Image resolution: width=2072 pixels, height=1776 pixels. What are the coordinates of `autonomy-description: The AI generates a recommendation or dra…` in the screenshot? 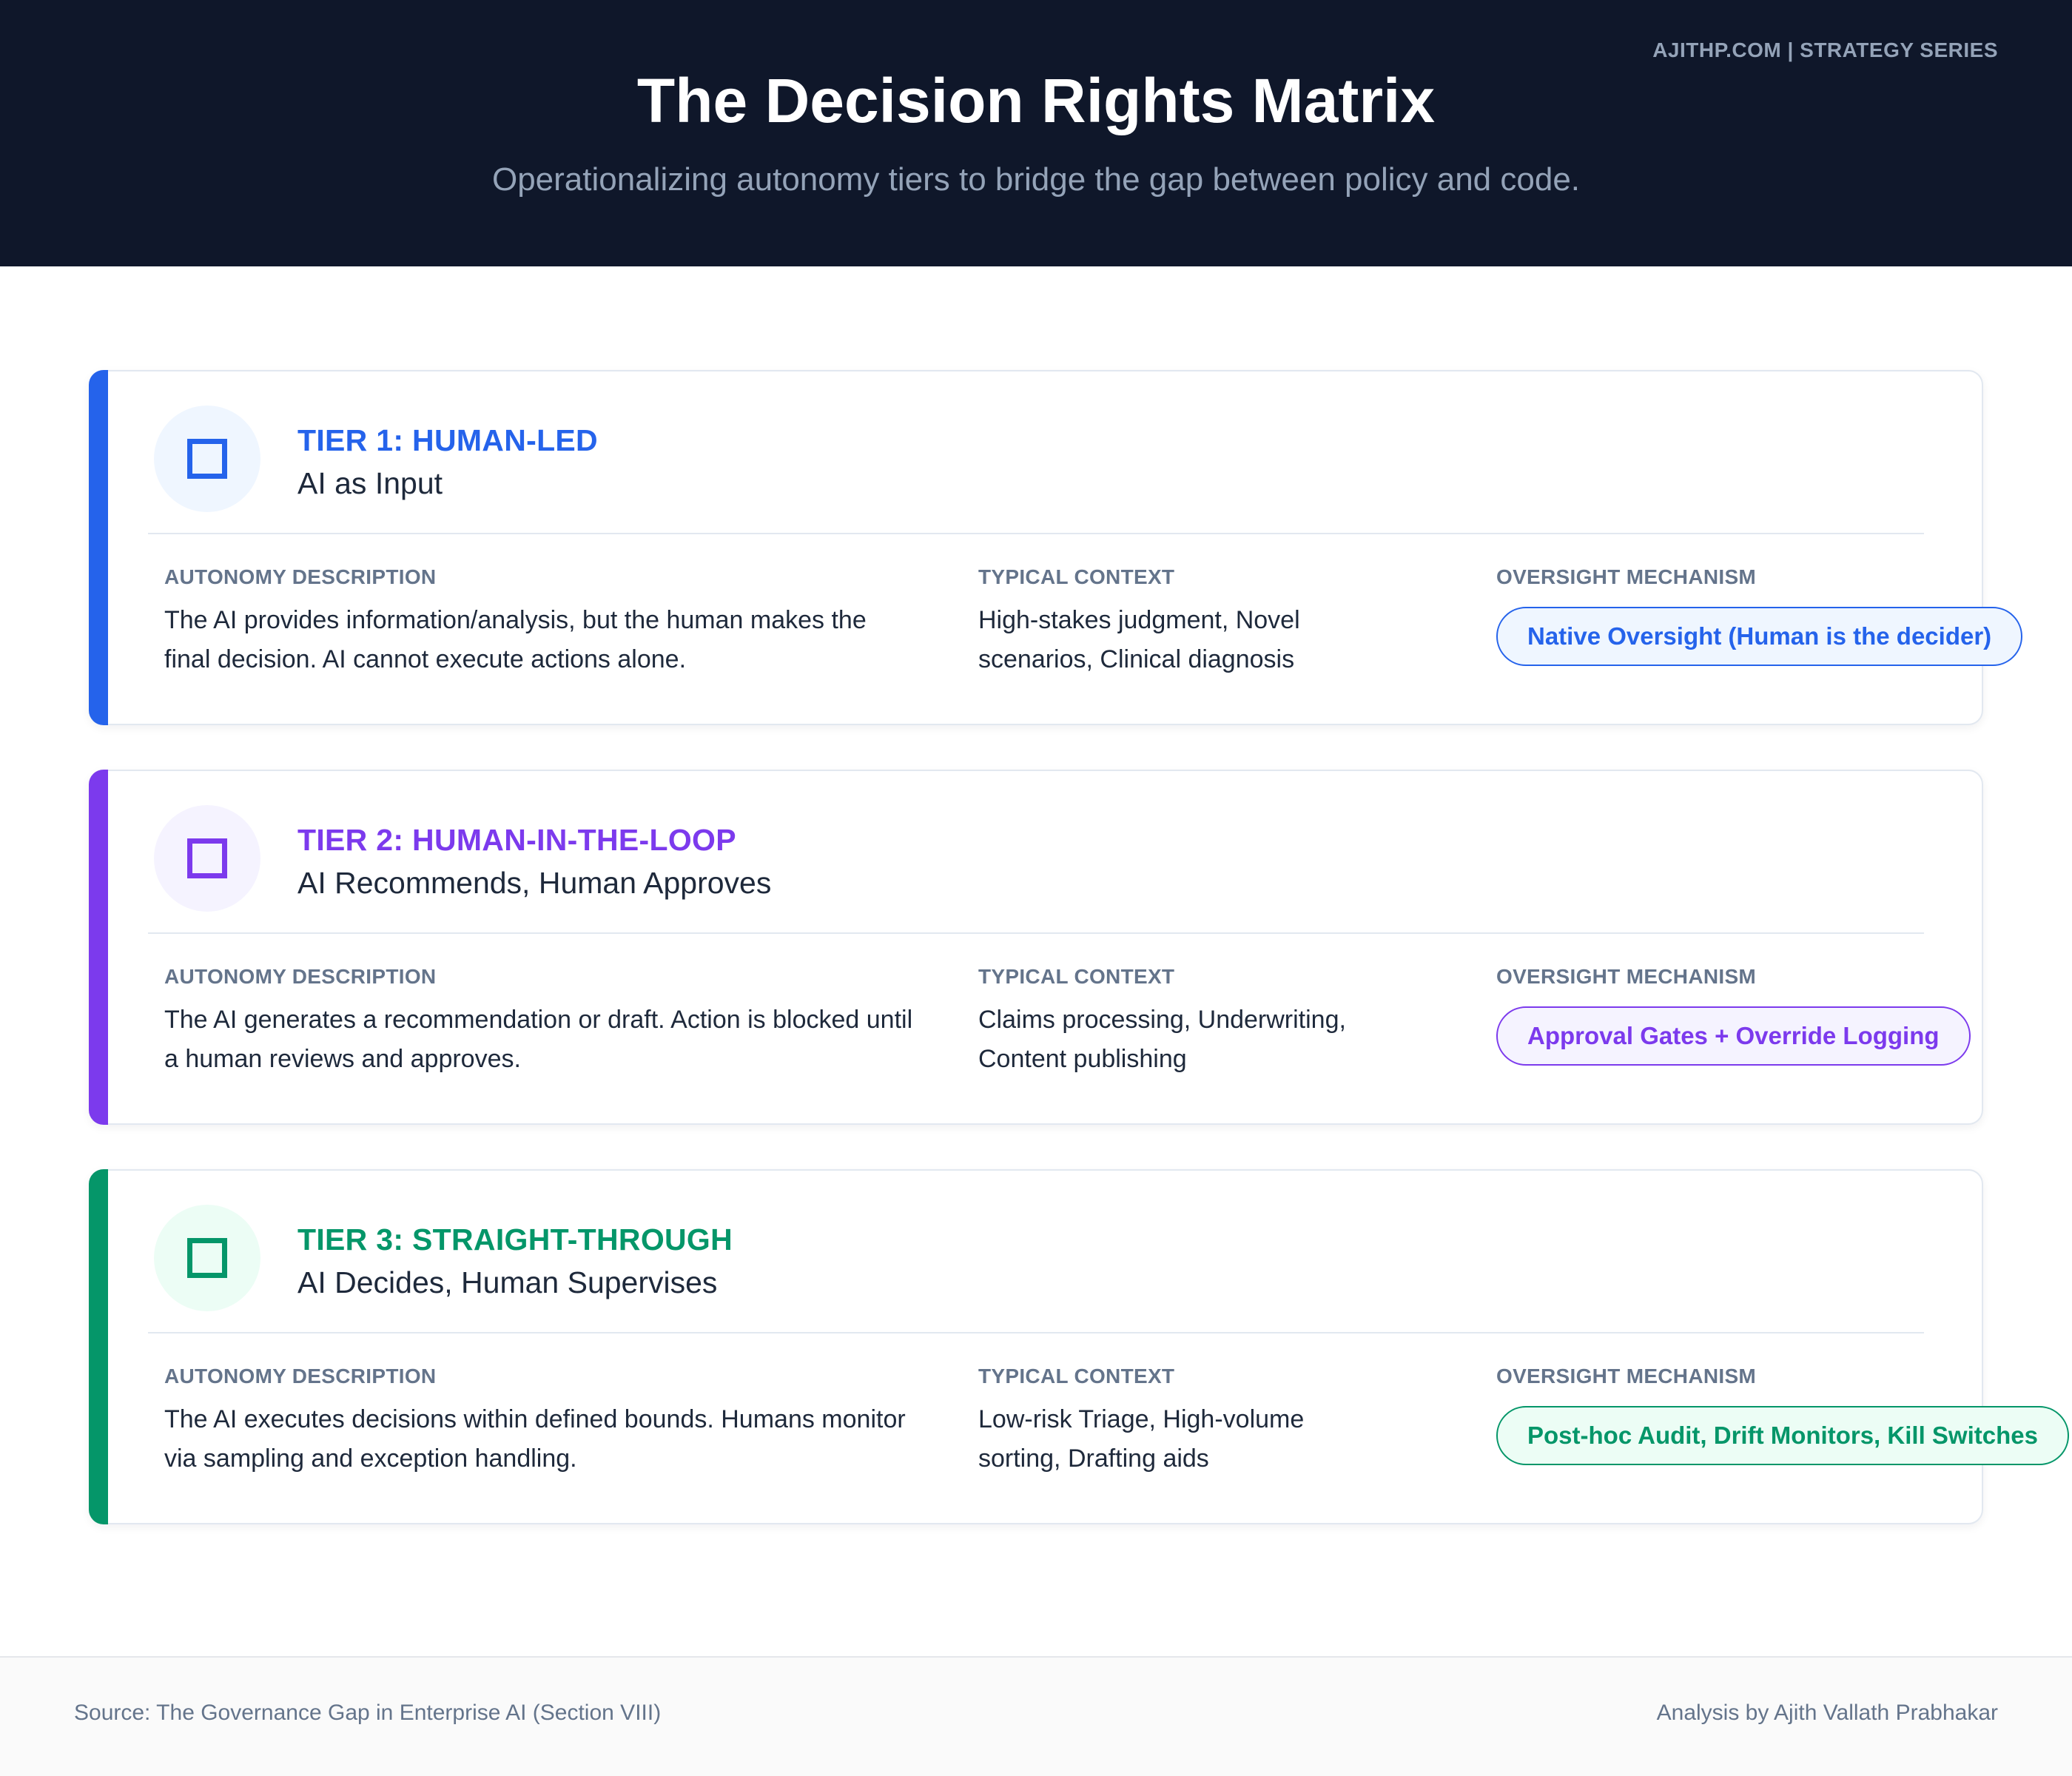 It's located at (538, 1039).